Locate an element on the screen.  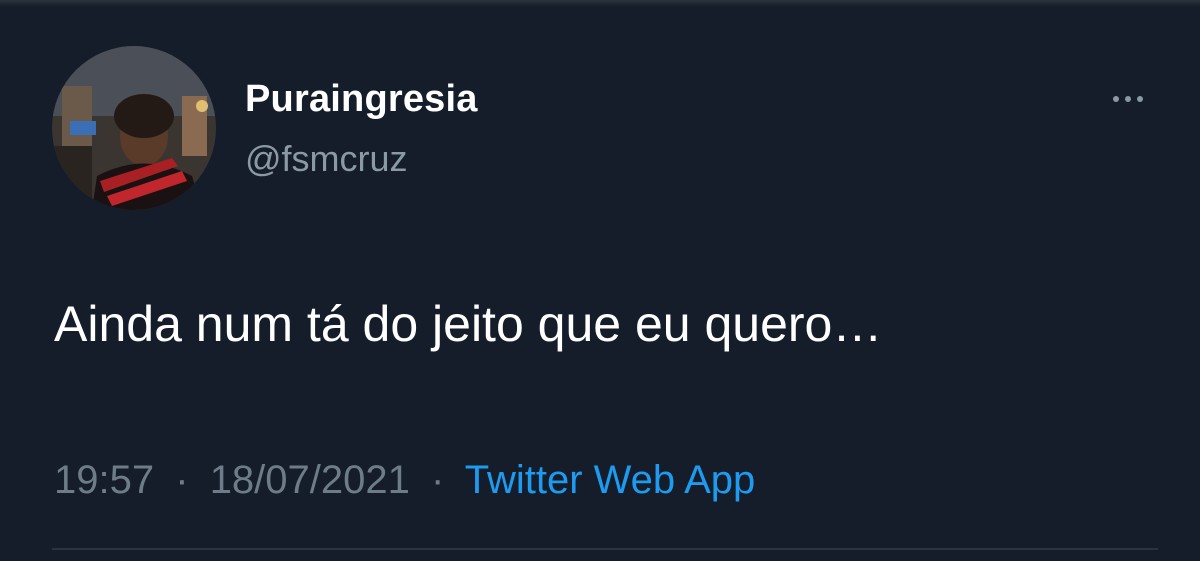
divider is located at coordinates (605, 549).